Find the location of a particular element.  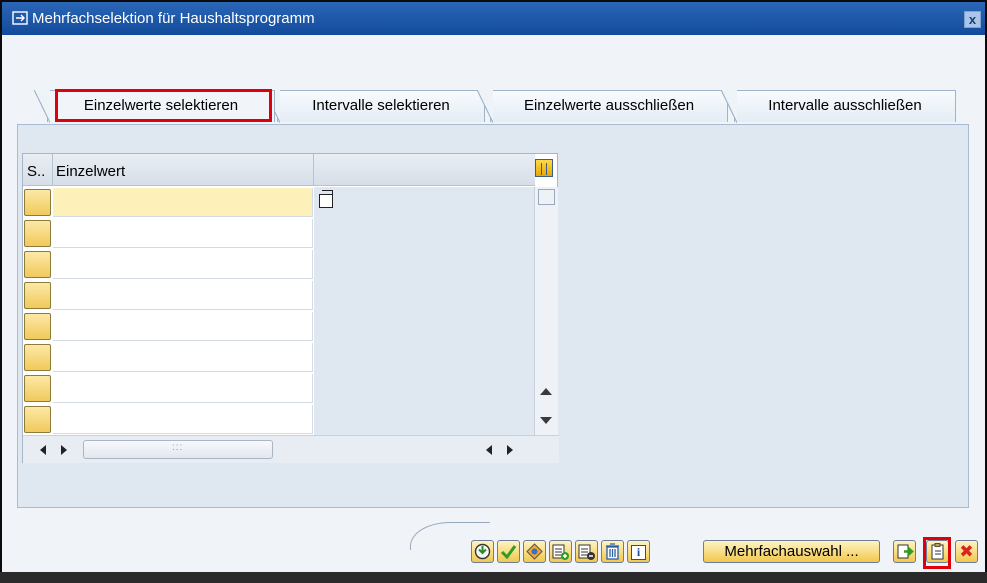

trash-icon is located at coordinates (612, 551).